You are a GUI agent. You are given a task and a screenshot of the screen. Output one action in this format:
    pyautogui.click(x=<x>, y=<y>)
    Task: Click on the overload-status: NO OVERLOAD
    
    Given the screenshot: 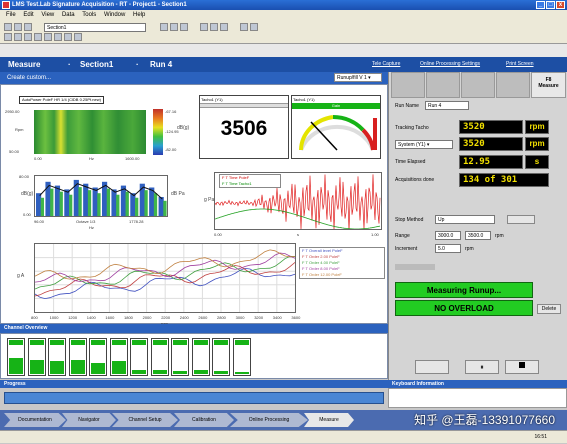 What is the action you would take?
    pyautogui.click(x=464, y=308)
    